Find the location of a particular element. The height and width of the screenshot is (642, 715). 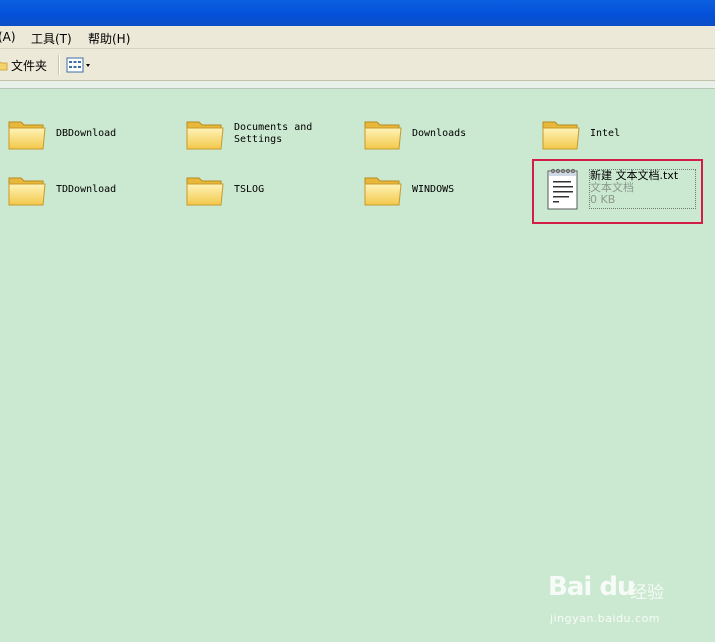

views-button is located at coordinates (79, 65).